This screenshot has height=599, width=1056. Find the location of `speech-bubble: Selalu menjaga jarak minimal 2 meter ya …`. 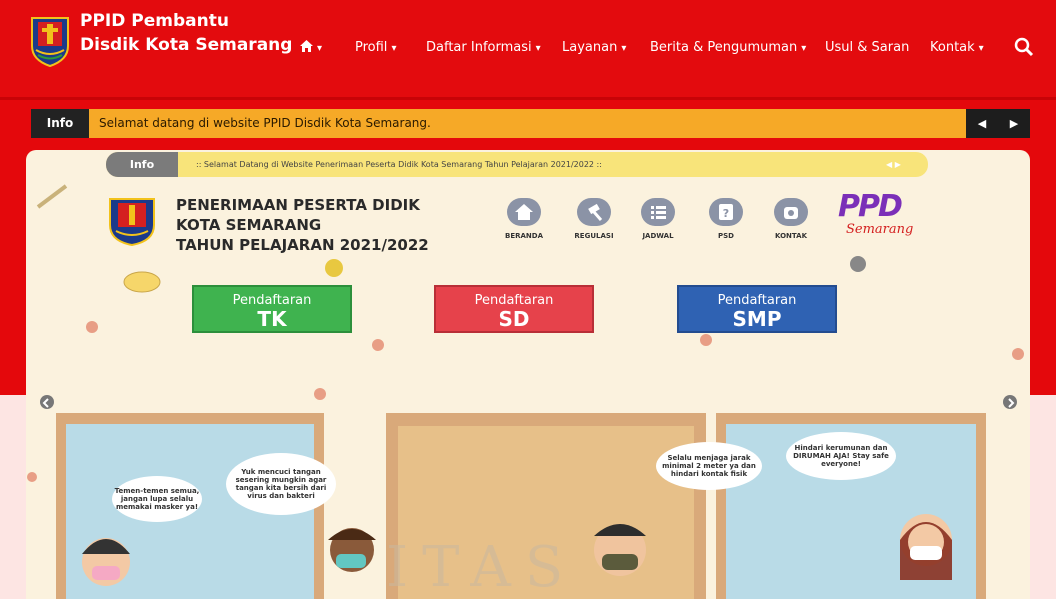

speech-bubble: Selalu menjaga jarak minimal 2 meter ya … is located at coordinates (709, 466).